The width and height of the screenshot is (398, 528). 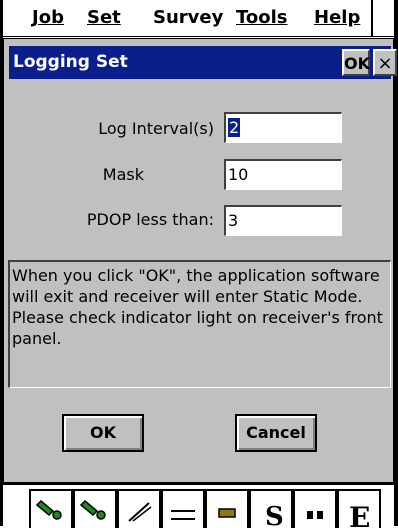 I want to click on ok-button: OK, so click(x=103, y=433).